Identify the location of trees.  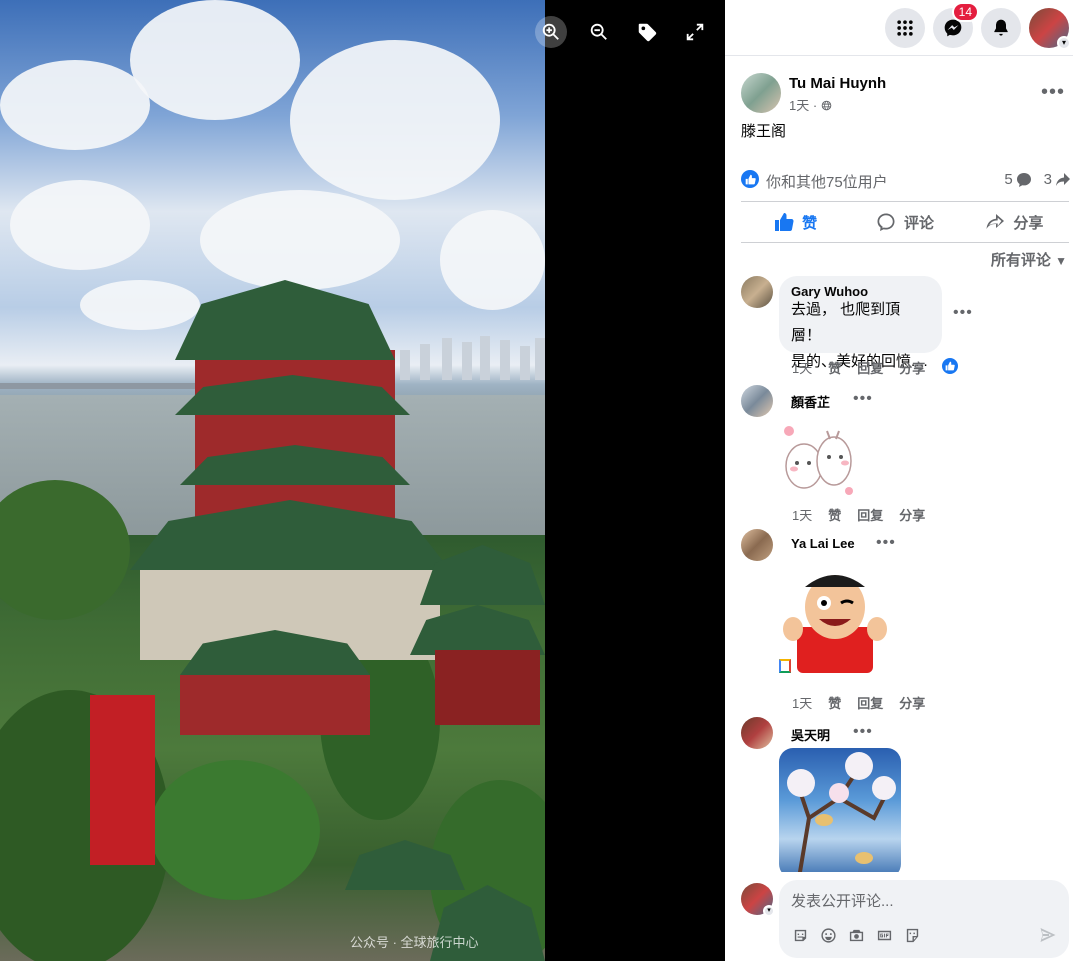
(235, 830).